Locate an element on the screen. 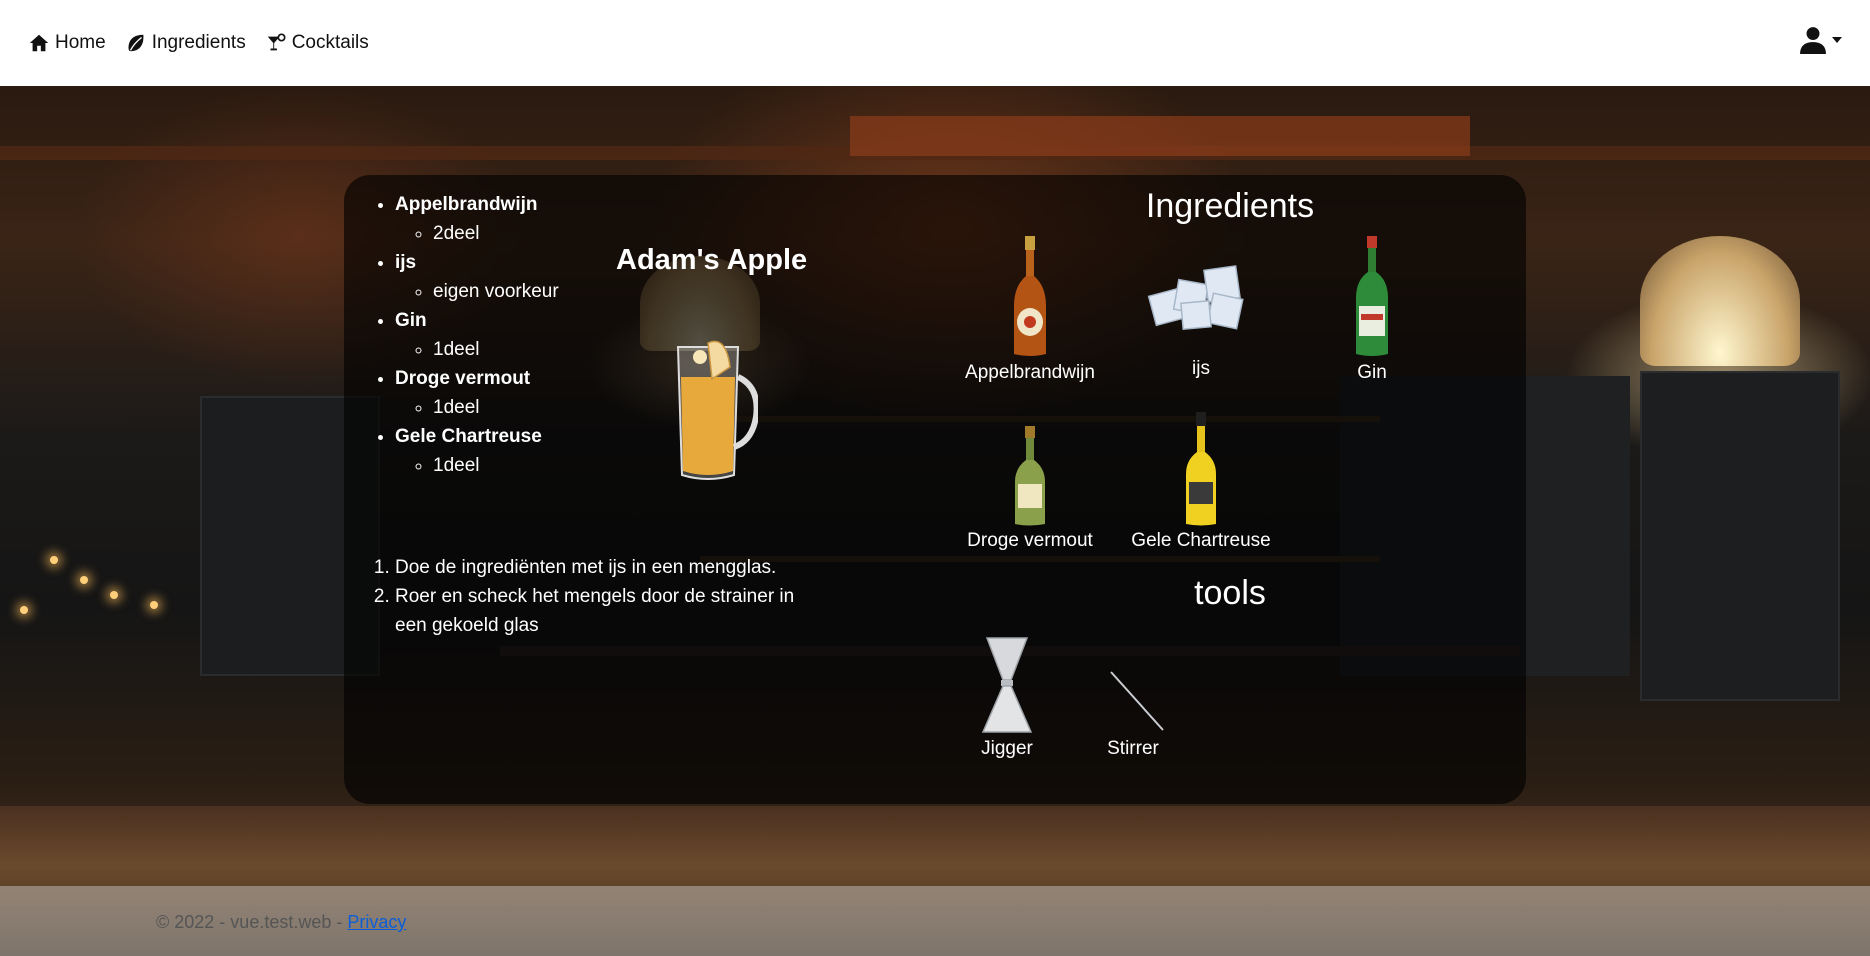 Image resolution: width=1870 pixels, height=956 pixels. cocktail-title: Adam's Apple is located at coordinates (712, 260).